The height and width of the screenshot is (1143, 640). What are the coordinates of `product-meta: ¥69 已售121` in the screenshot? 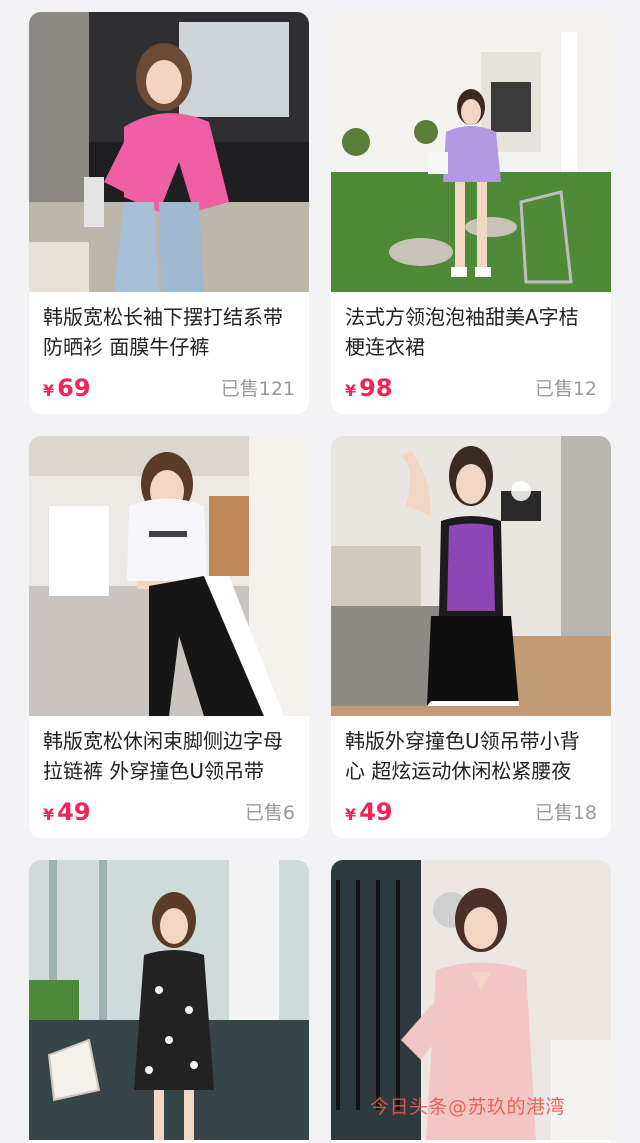 It's located at (169, 388).